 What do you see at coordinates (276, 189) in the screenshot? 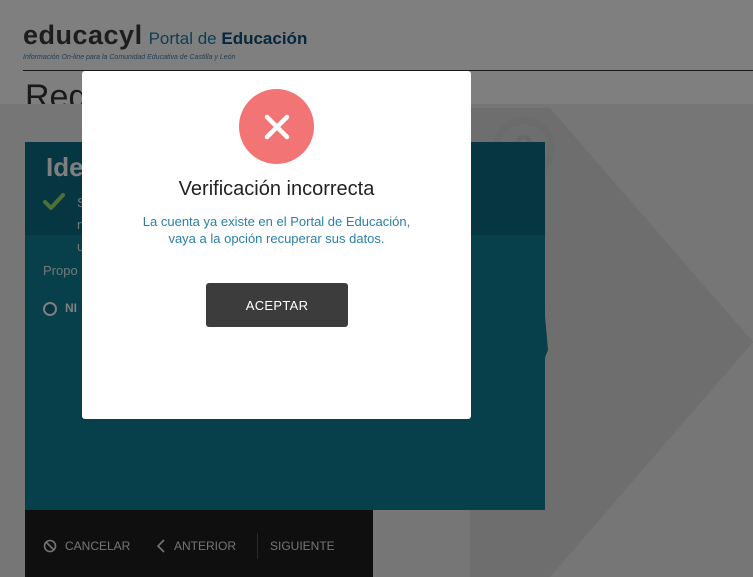
I see `dialog-title: Verificación incorrecta` at bounding box center [276, 189].